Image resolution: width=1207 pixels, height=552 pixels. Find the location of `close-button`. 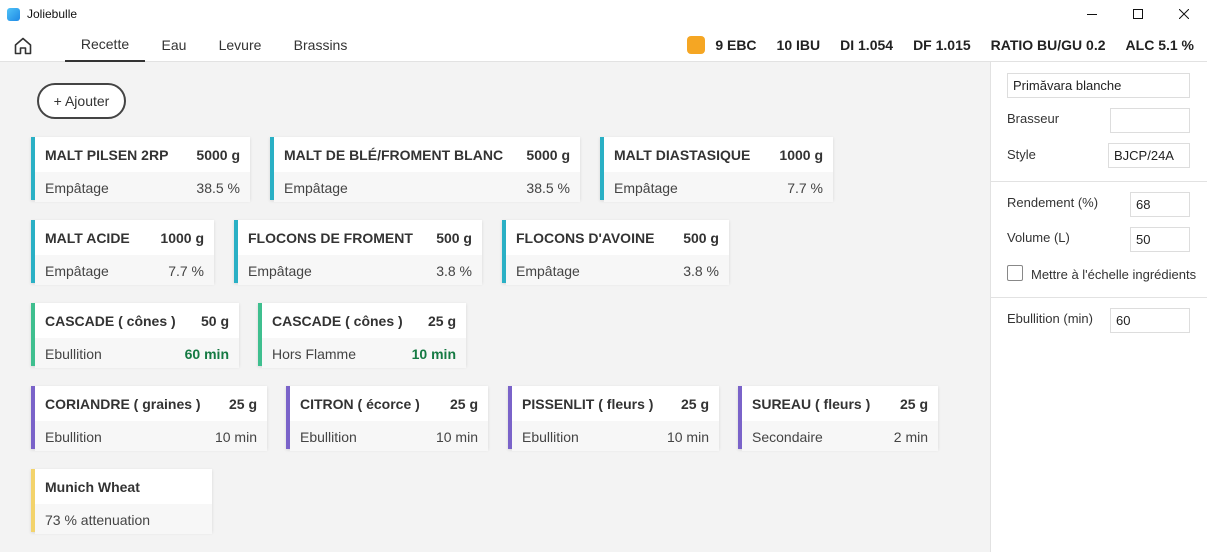

close-button is located at coordinates (1184, 14).